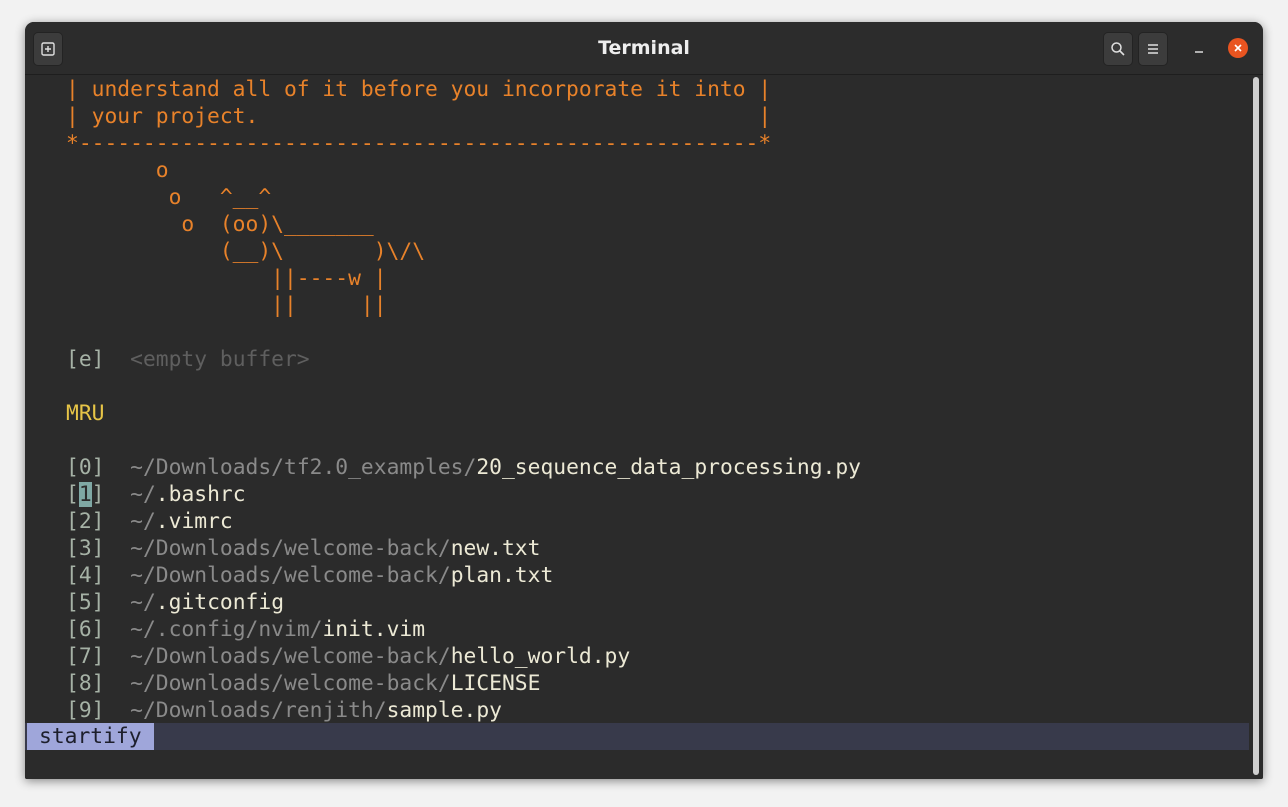  I want to click on cow-line: o (oo)\_______, so click(220, 224).